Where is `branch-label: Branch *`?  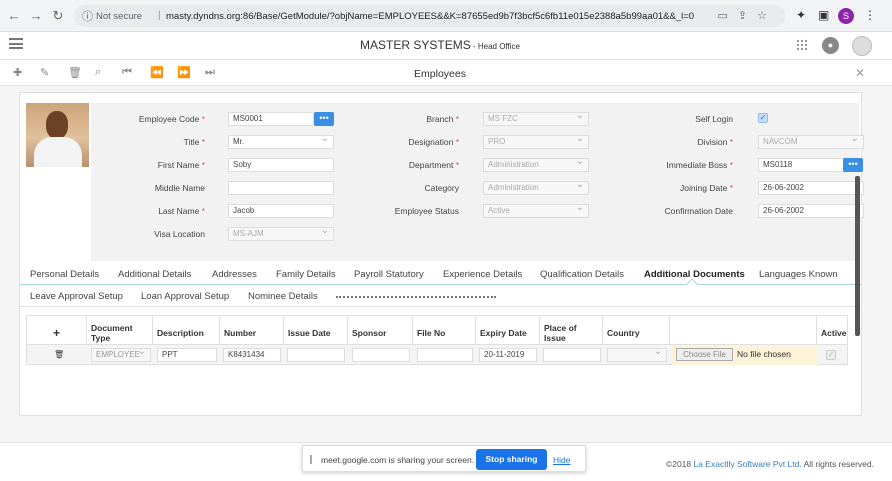
branch-label: Branch * is located at coordinates (442, 119).